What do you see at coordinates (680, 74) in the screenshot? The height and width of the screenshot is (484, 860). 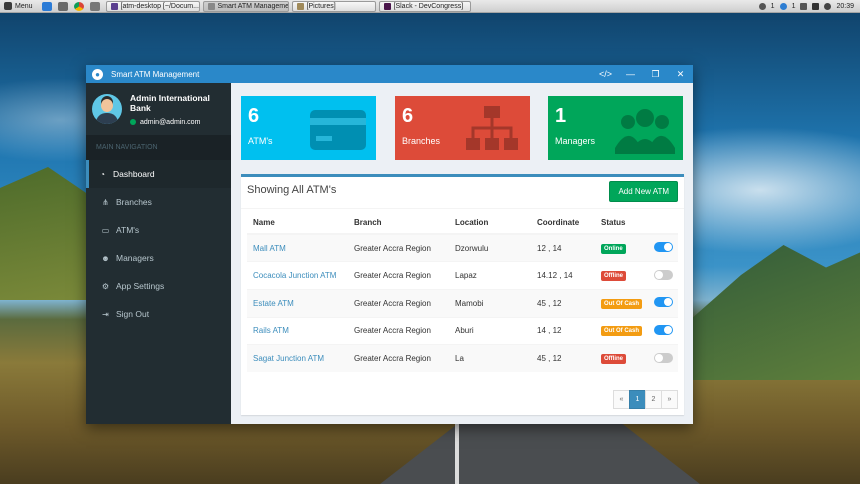 I see `close-button: ✕` at bounding box center [680, 74].